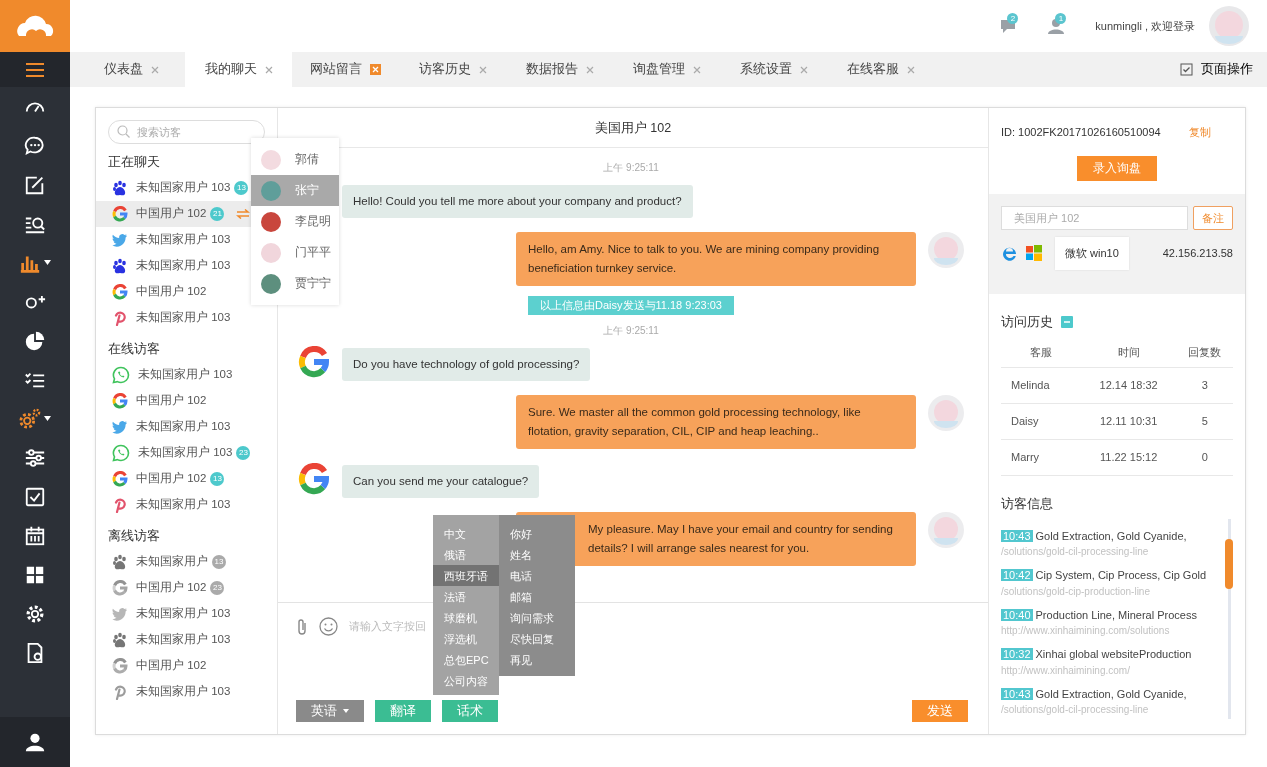 This screenshot has width=1267, height=767. Describe the element at coordinates (1111, 535) in the screenshot. I see `page-title: Gold Extraction, Gold Cyanide,` at that location.